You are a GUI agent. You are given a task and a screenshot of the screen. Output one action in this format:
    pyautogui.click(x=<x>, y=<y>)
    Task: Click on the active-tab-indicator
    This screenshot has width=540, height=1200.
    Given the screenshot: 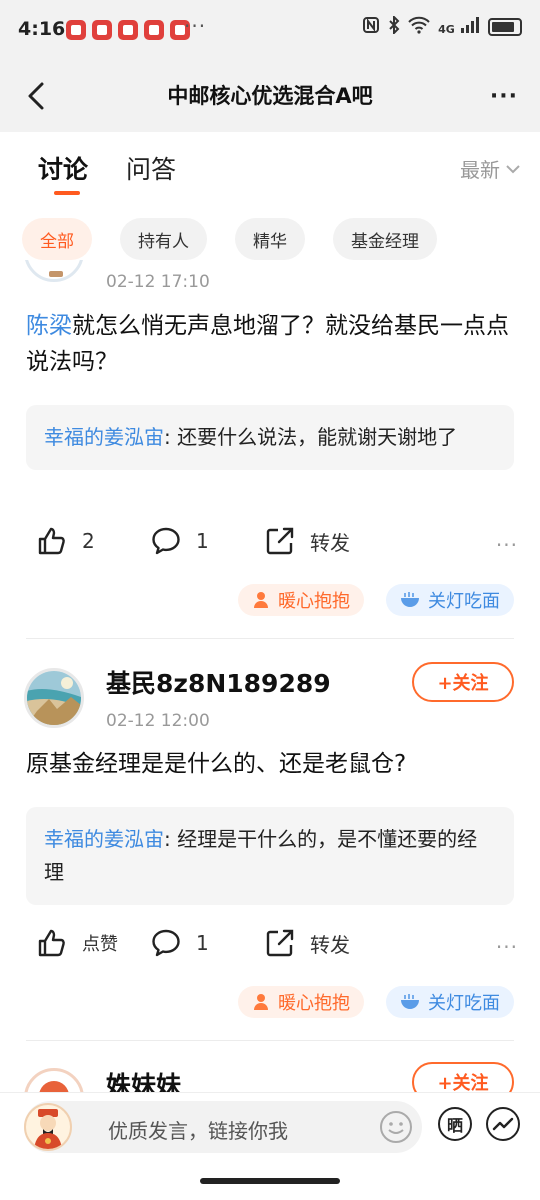 What is the action you would take?
    pyautogui.click(x=67, y=193)
    